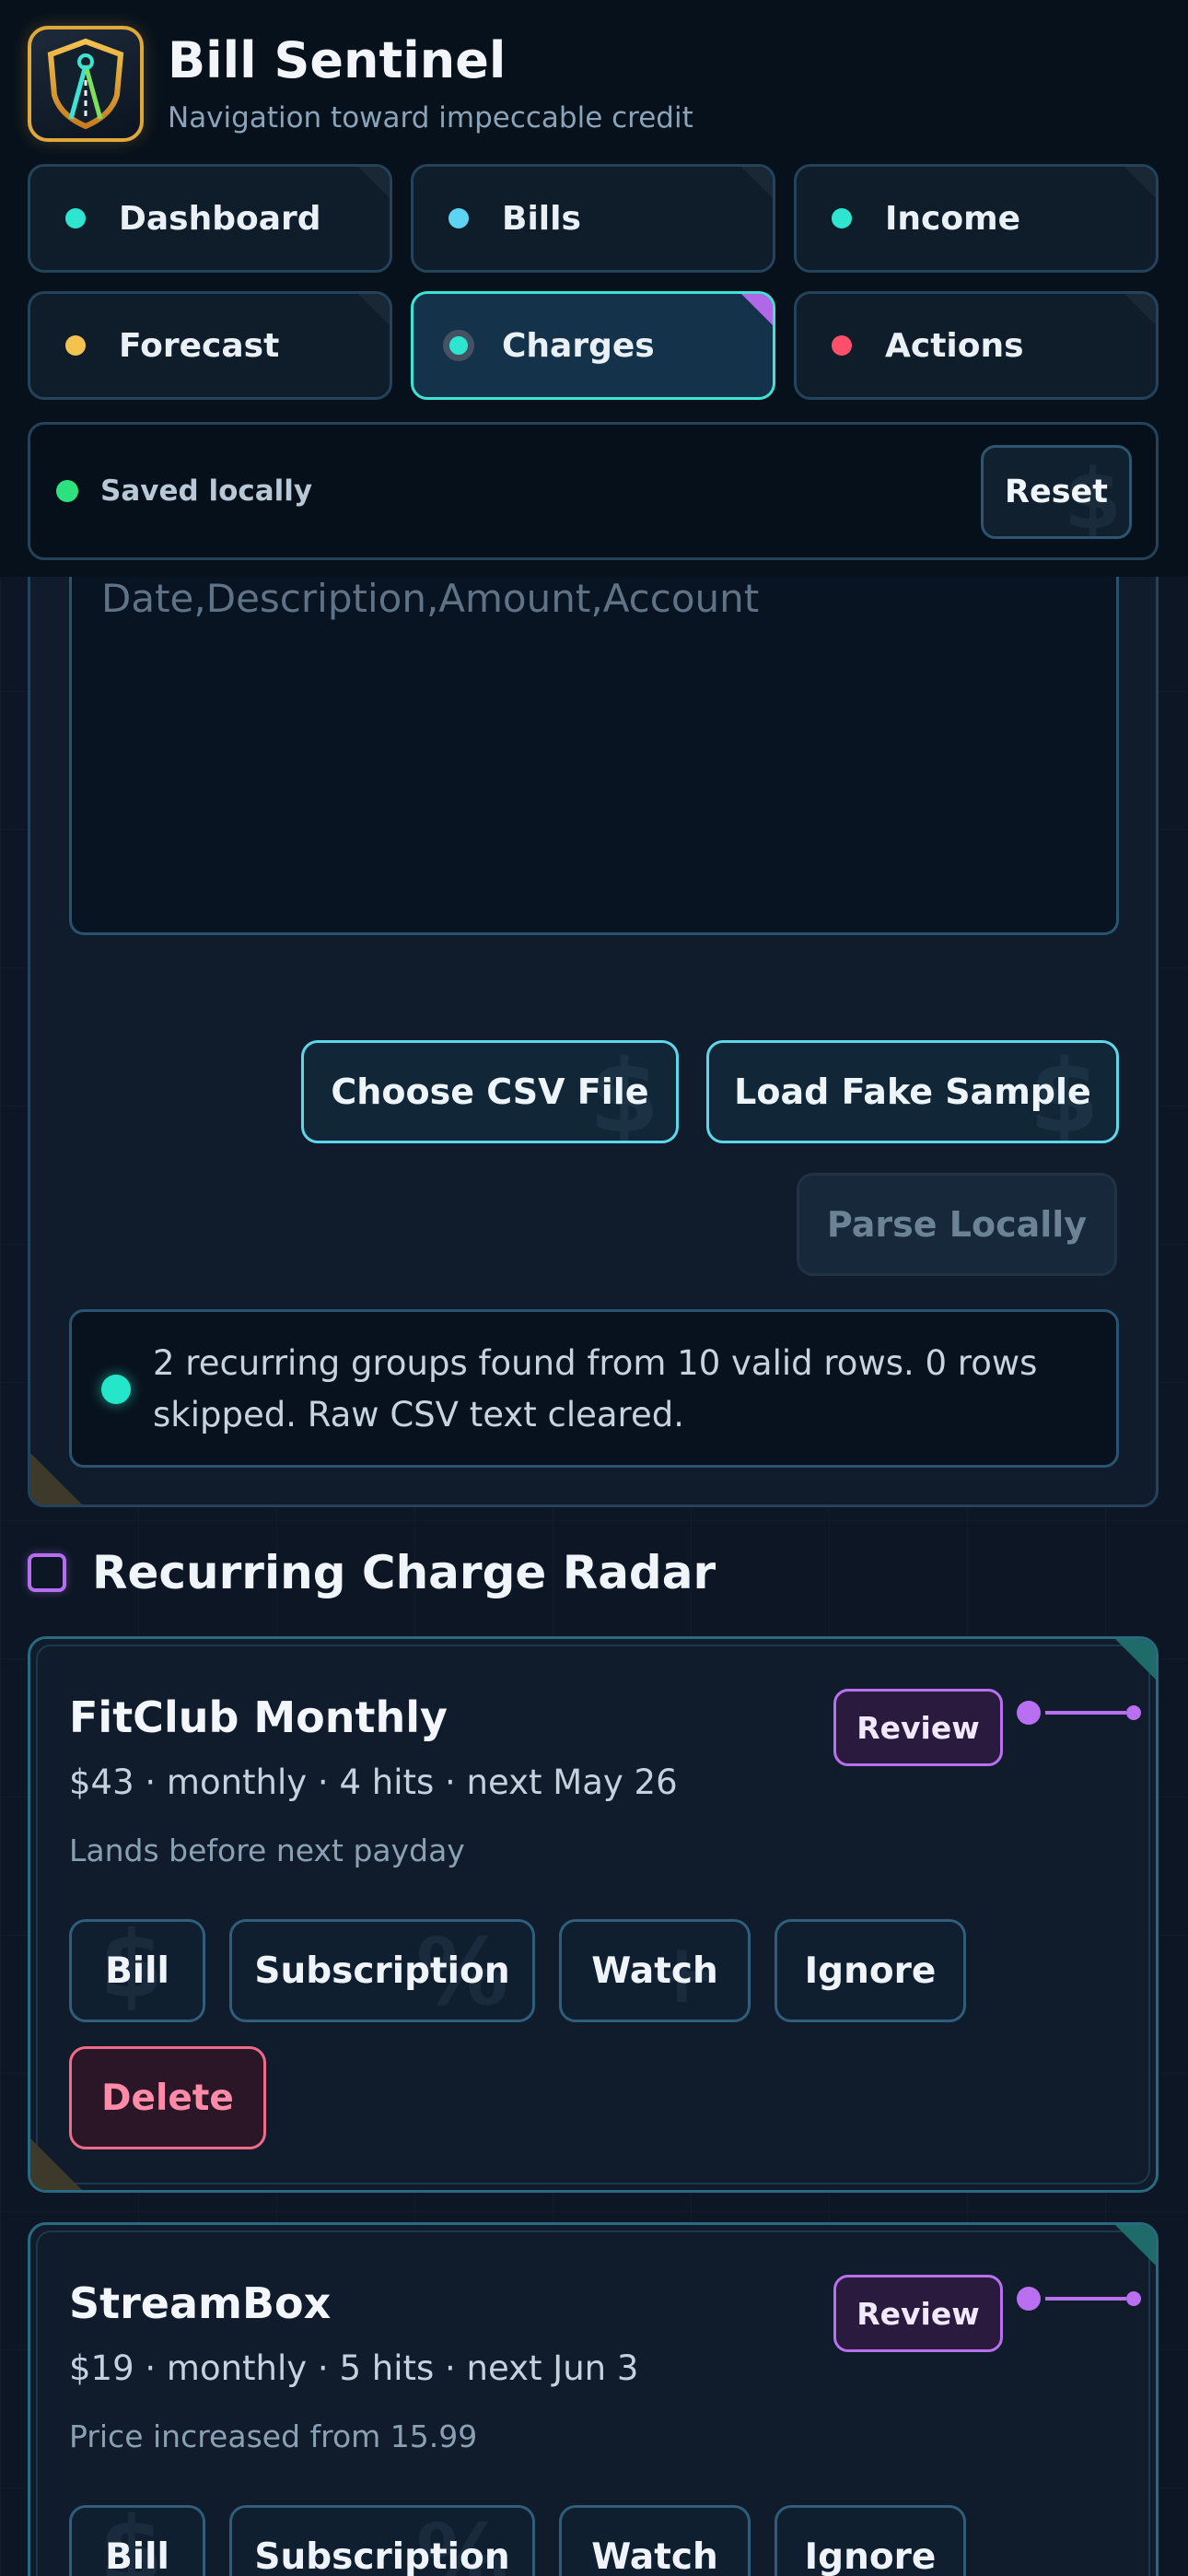  I want to click on reset-button: $ Reset, so click(1056, 492).